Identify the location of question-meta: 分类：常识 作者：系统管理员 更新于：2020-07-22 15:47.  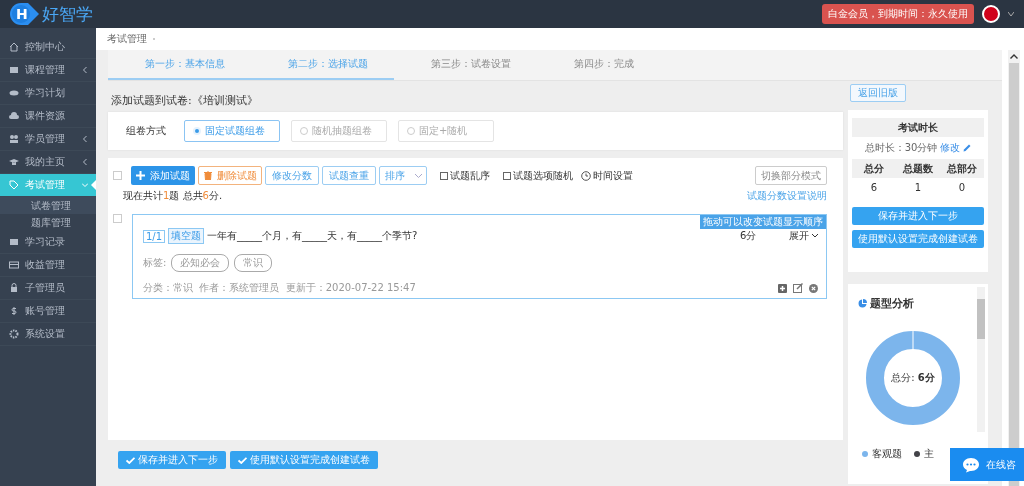
(279, 288).